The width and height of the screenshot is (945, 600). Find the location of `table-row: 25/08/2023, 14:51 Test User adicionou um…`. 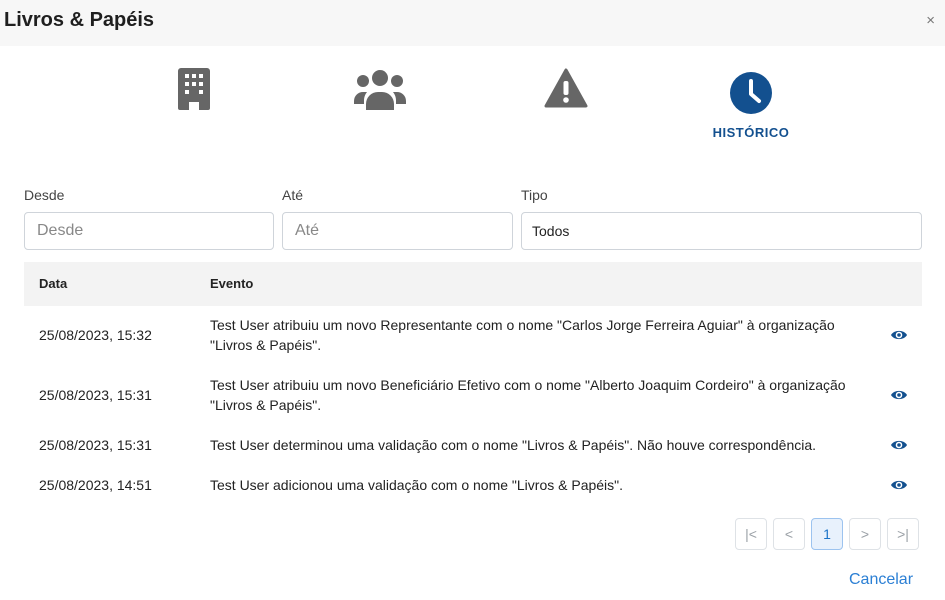

table-row: 25/08/2023, 14:51 Test User adicionou um… is located at coordinates (473, 485).